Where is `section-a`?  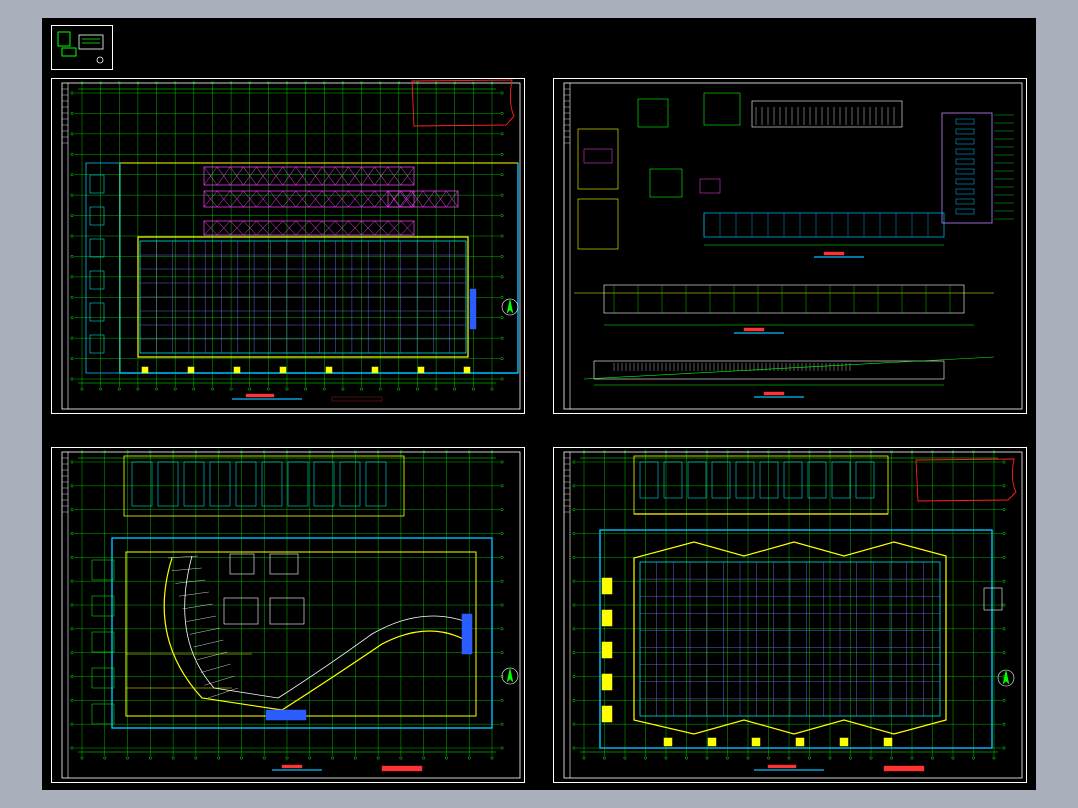 section-a is located at coordinates (784, 299).